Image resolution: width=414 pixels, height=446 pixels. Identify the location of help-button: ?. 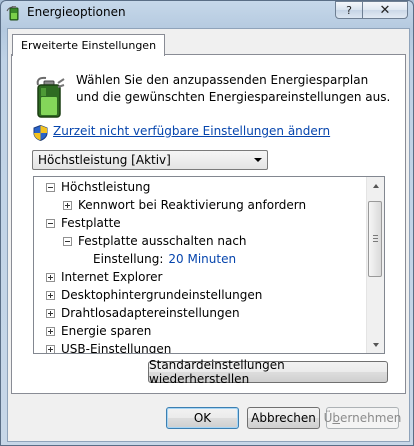
(349, 10).